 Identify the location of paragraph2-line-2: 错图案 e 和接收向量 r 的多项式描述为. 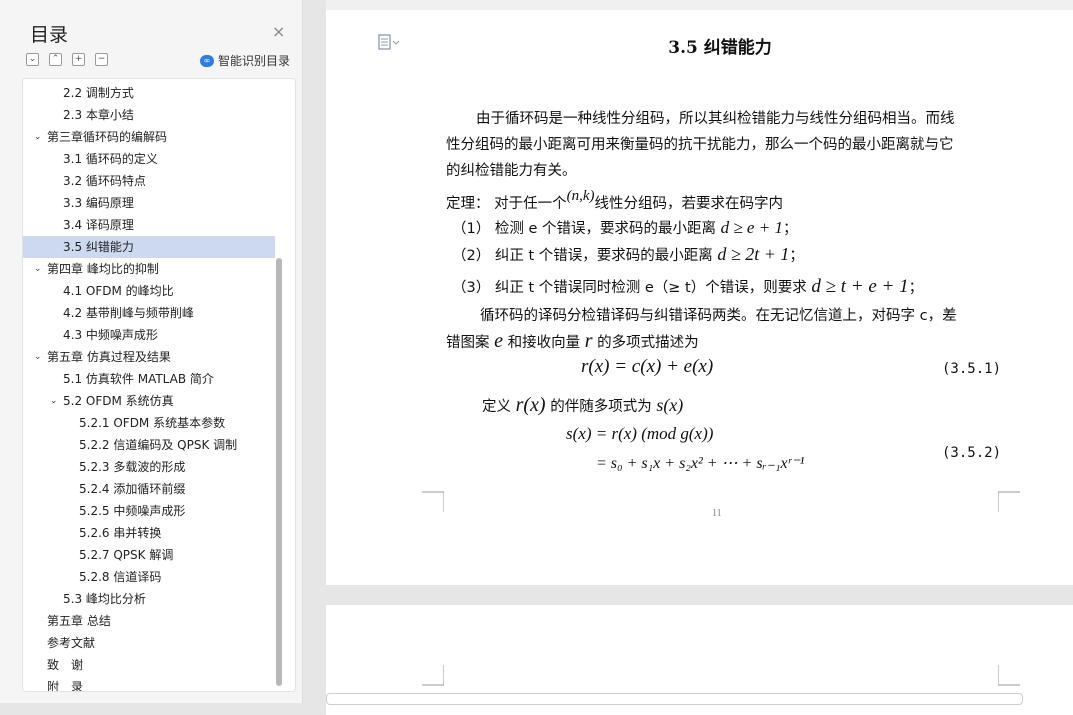
(572, 341).